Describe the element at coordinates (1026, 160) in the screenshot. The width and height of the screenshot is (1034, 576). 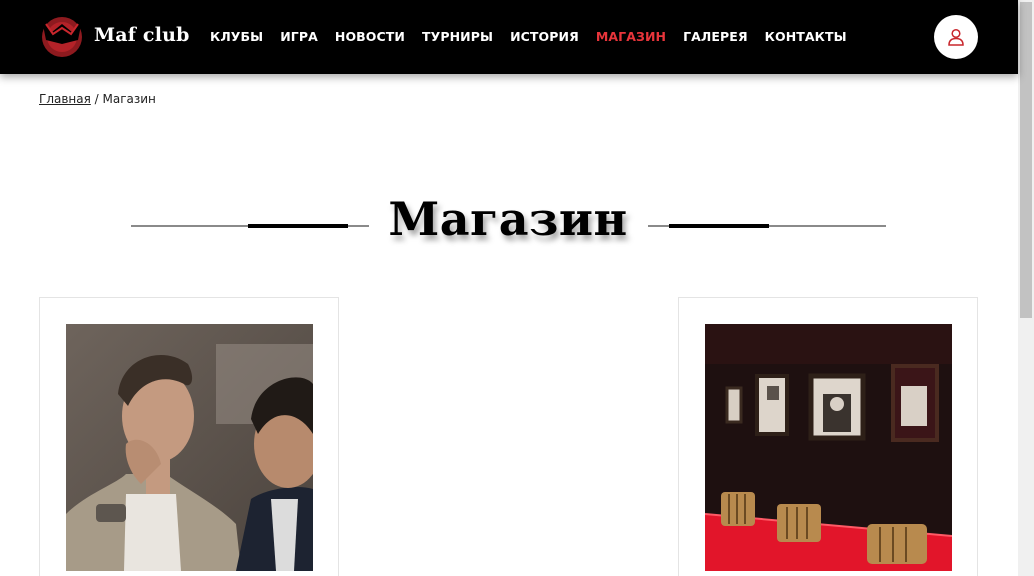
I see `scrollbar-thumb` at that location.